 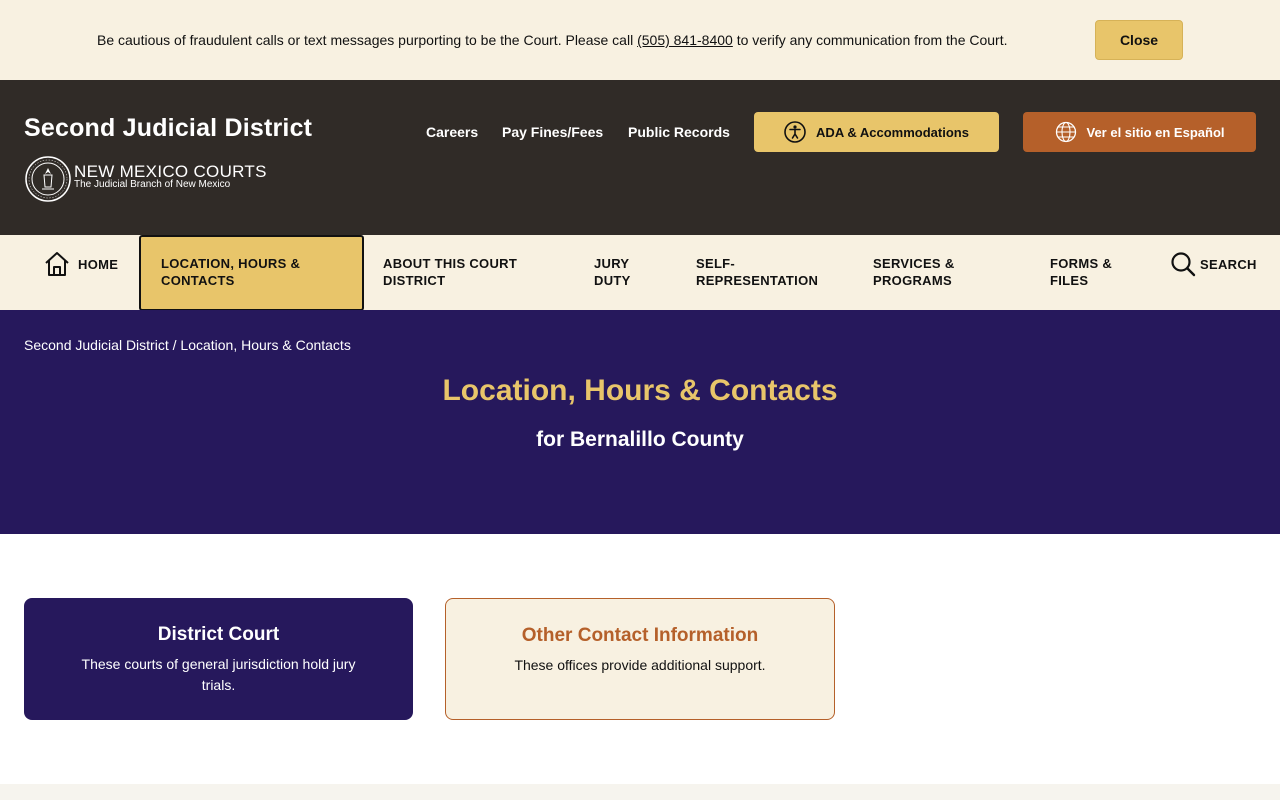 I want to click on nav-item-line2: DUTY, so click(x=612, y=280).